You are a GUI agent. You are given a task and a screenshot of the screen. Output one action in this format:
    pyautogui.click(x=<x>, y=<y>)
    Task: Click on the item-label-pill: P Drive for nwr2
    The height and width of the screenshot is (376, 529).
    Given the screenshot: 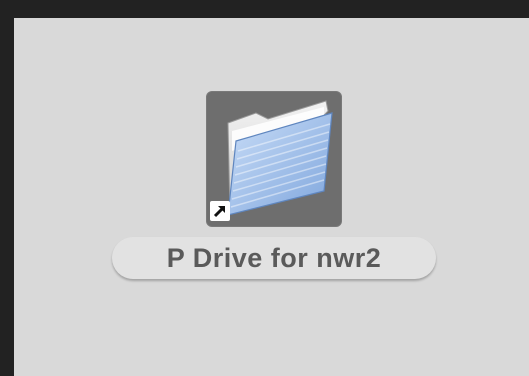 What is the action you would take?
    pyautogui.click(x=274, y=258)
    